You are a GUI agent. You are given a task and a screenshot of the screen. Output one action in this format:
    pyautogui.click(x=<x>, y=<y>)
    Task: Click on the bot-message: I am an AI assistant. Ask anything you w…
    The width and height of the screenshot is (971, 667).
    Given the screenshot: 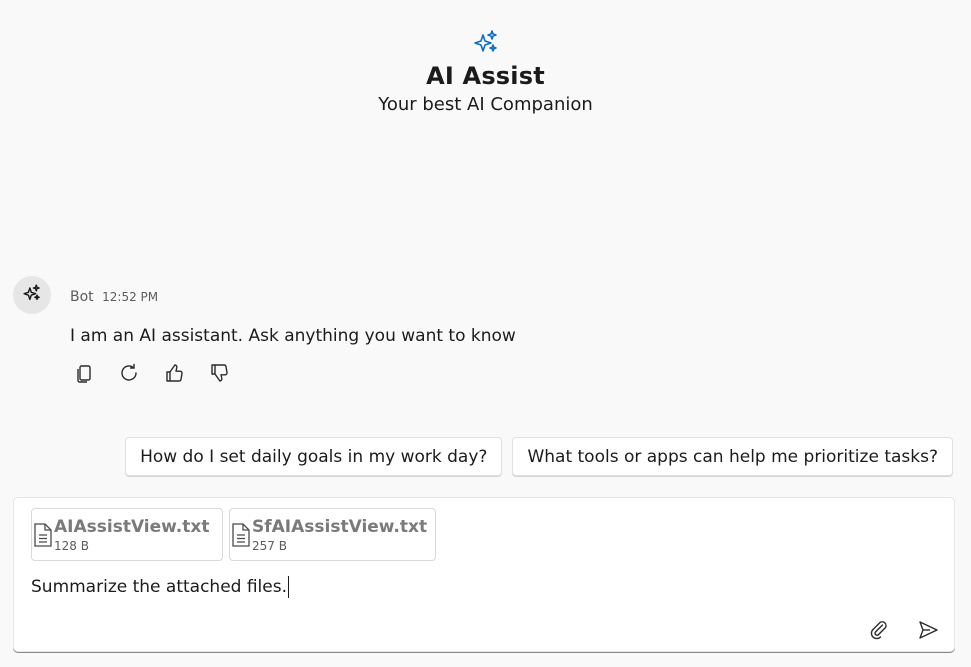 What is the action you would take?
    pyautogui.click(x=293, y=336)
    